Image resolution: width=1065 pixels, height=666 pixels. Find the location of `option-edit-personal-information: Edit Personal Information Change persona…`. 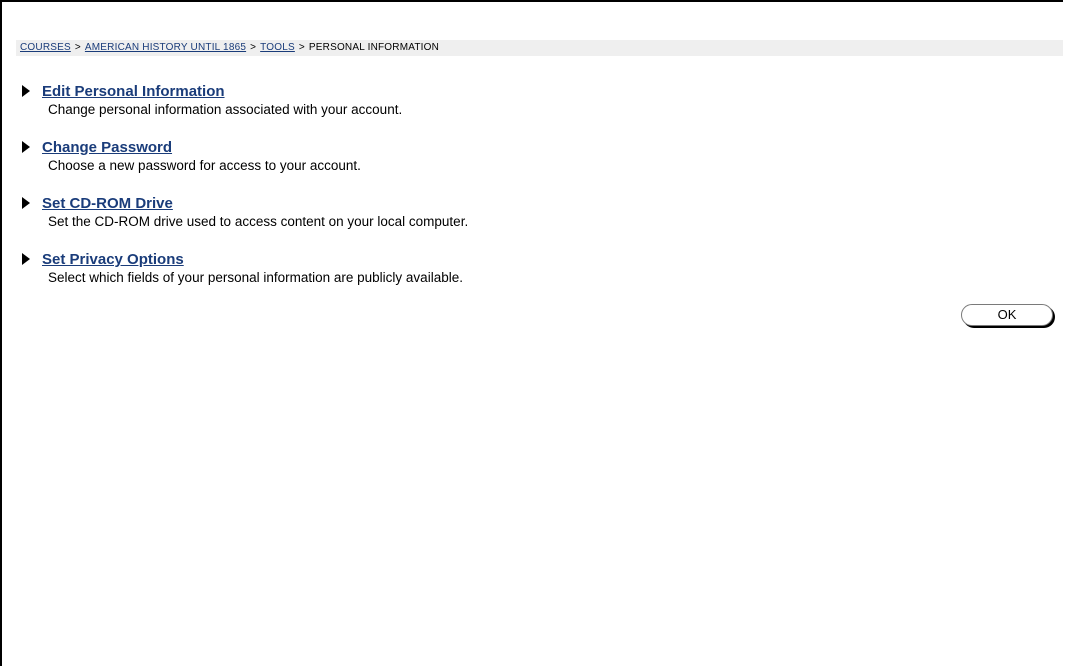

option-edit-personal-information: Edit Personal Information Change persona… is located at coordinates (522, 111).